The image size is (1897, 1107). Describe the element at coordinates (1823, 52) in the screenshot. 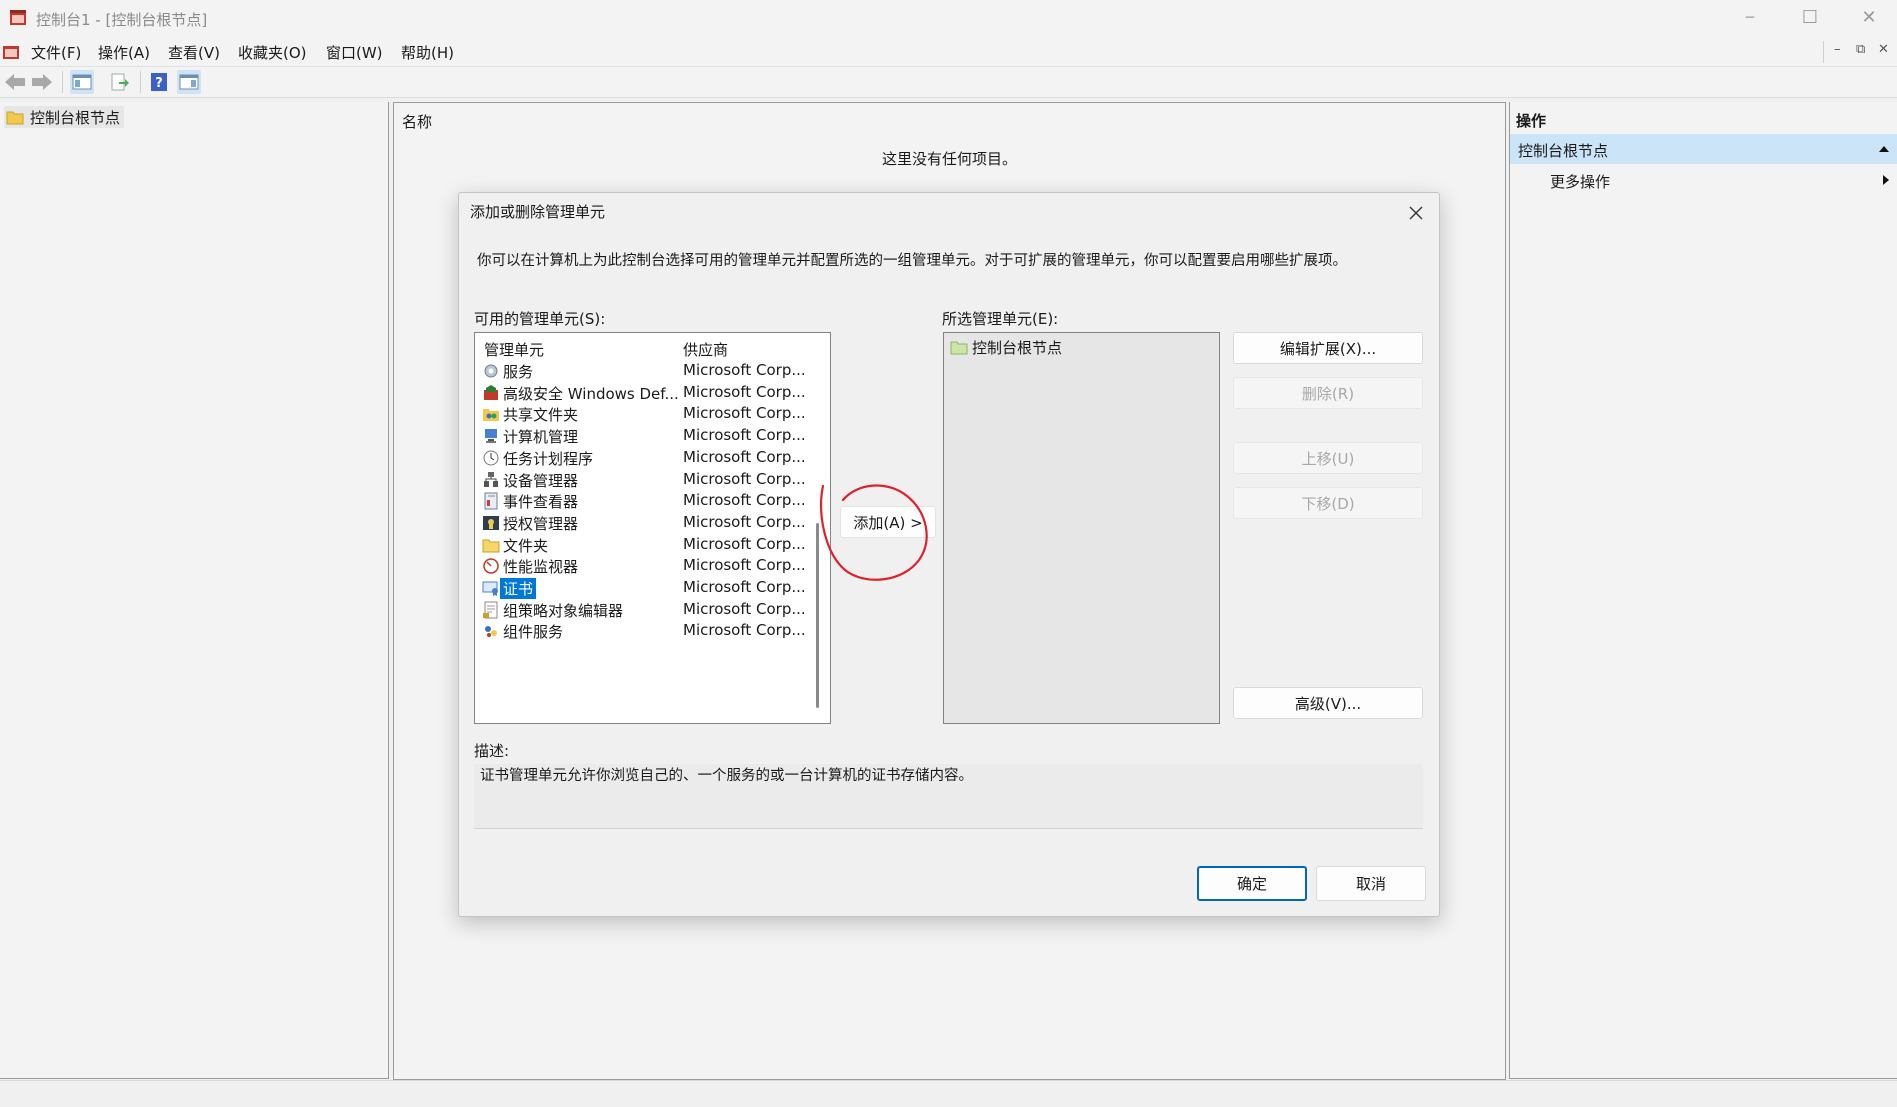

I see `menubar-separator` at that location.